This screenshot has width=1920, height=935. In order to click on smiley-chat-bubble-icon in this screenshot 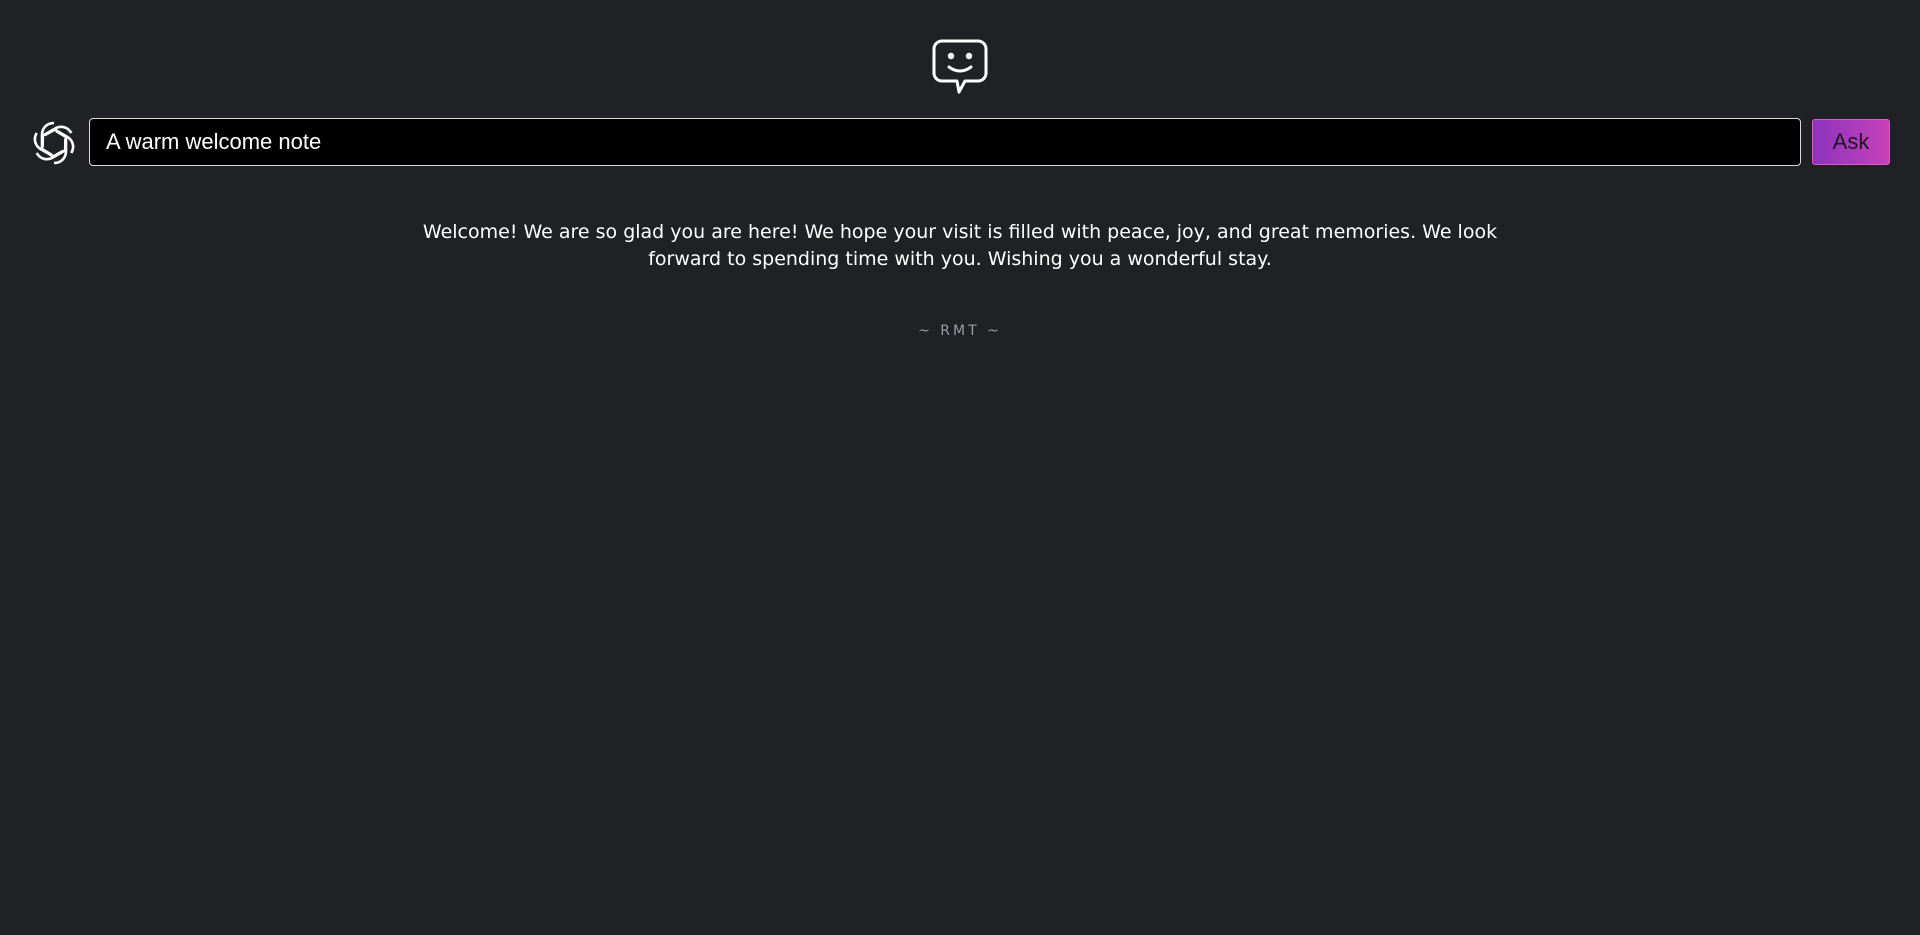, I will do `click(960, 66)`.